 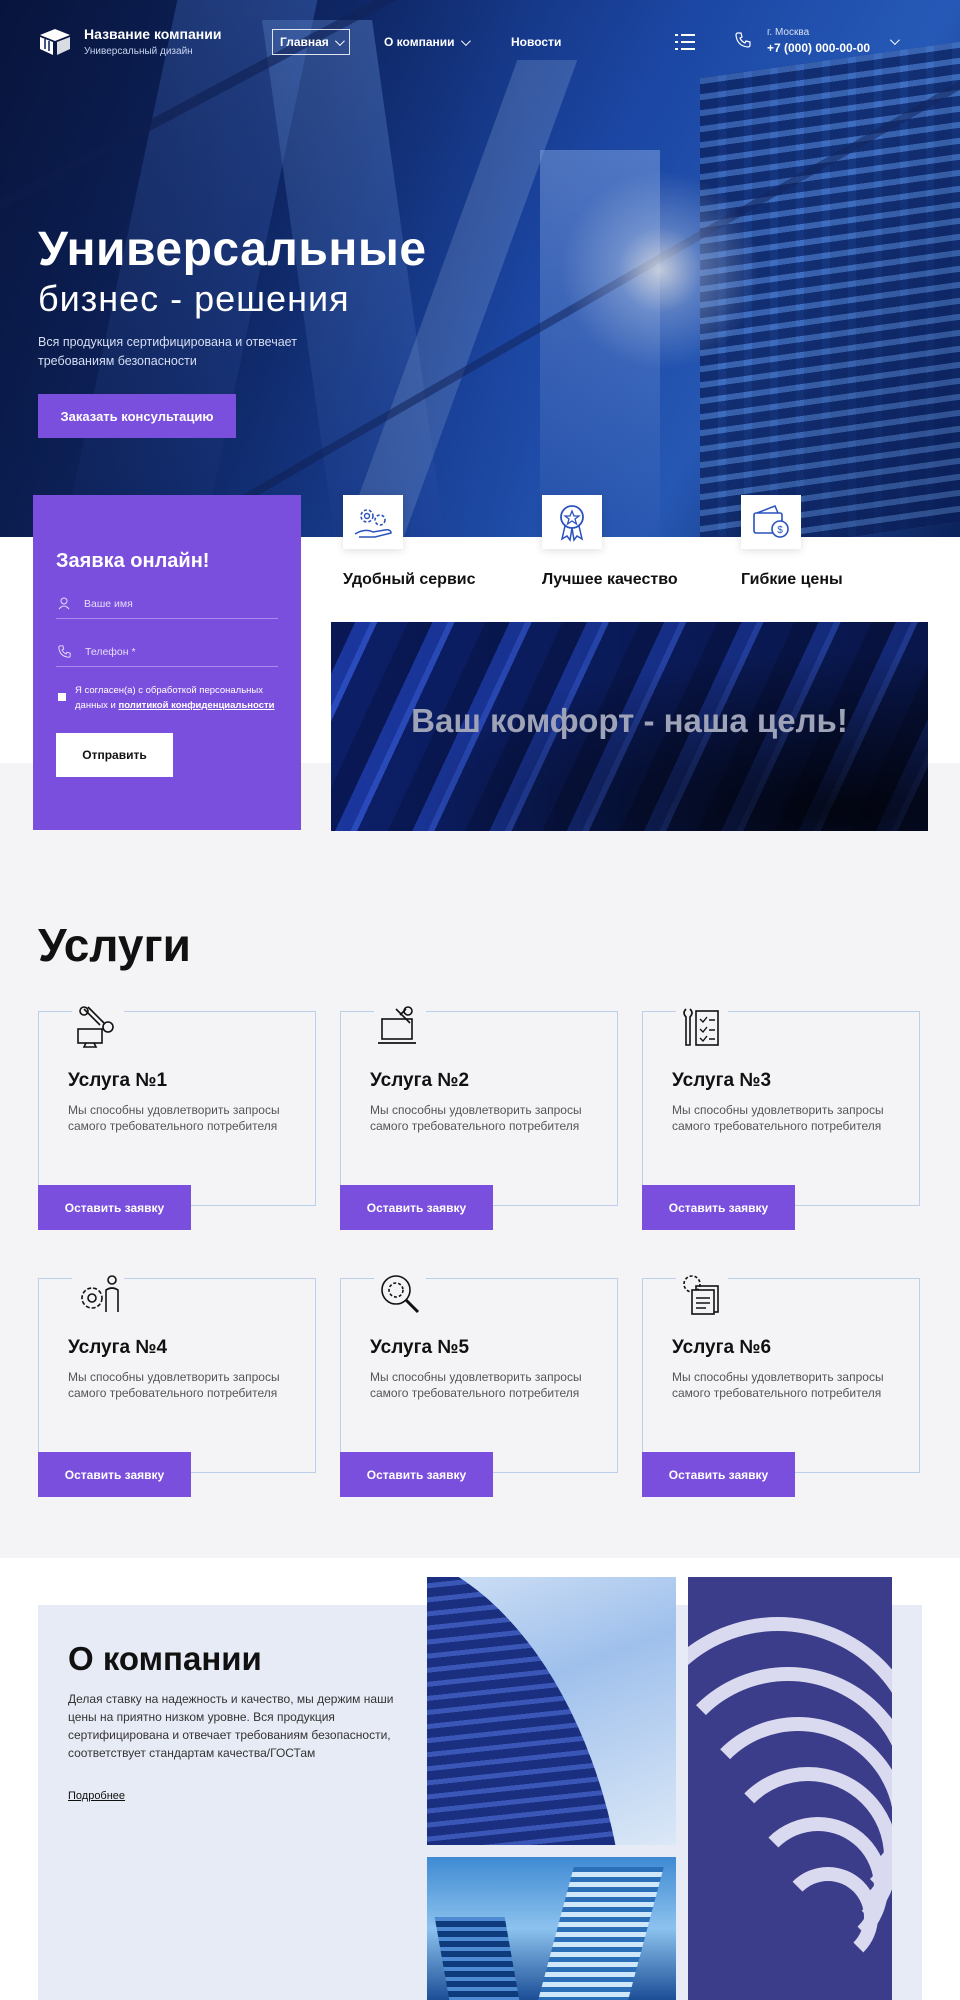 What do you see at coordinates (551, 1928) in the screenshot?
I see `building-photo-towers` at bounding box center [551, 1928].